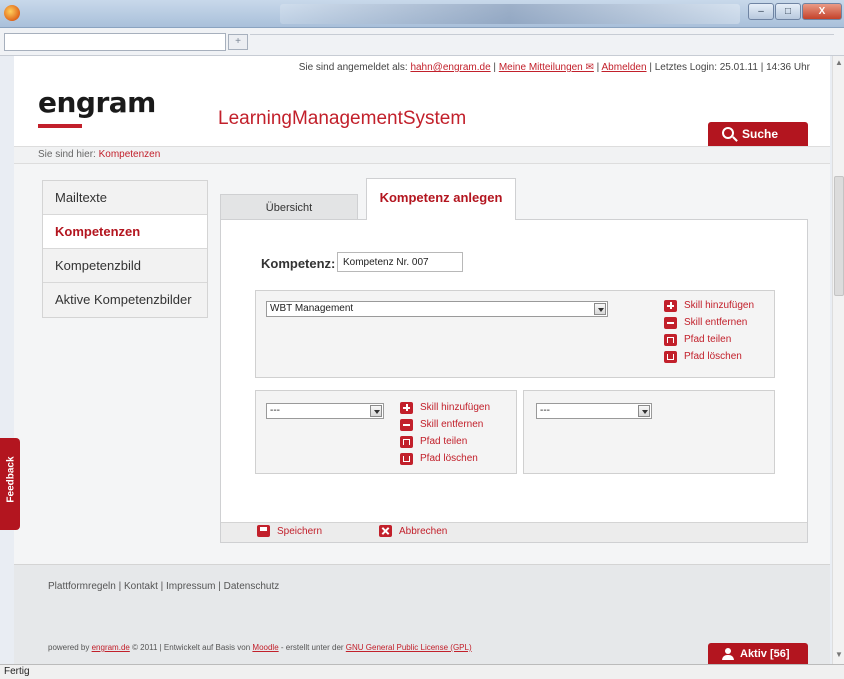  Describe the element at coordinates (111, 647) in the screenshot. I see `engram-link: engram.de` at that location.